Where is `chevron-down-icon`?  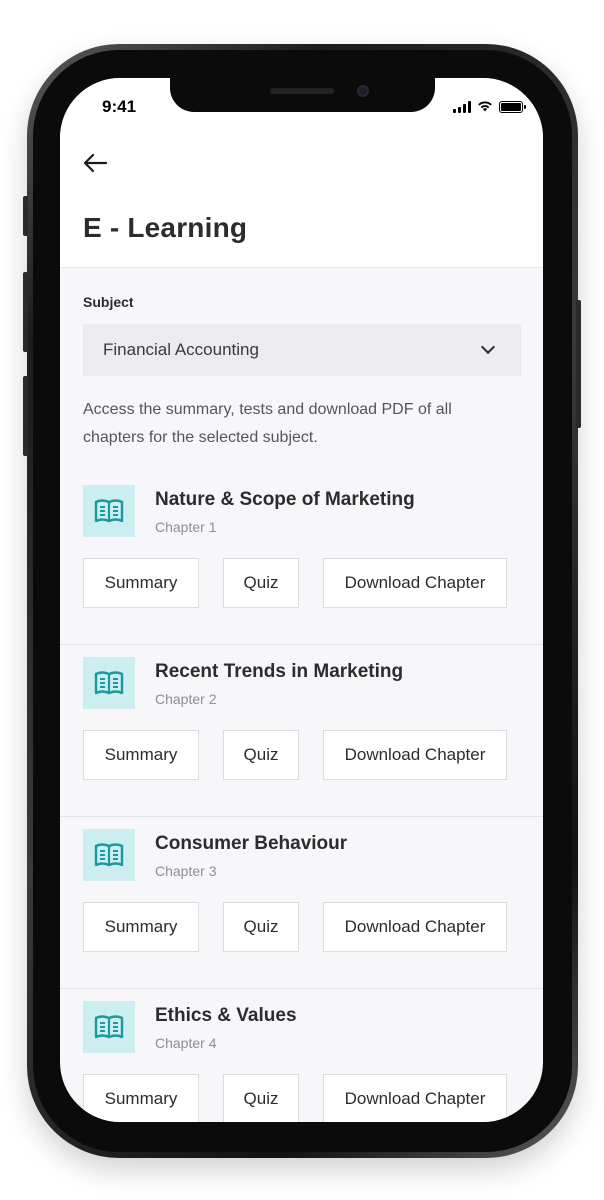 chevron-down-icon is located at coordinates (488, 347).